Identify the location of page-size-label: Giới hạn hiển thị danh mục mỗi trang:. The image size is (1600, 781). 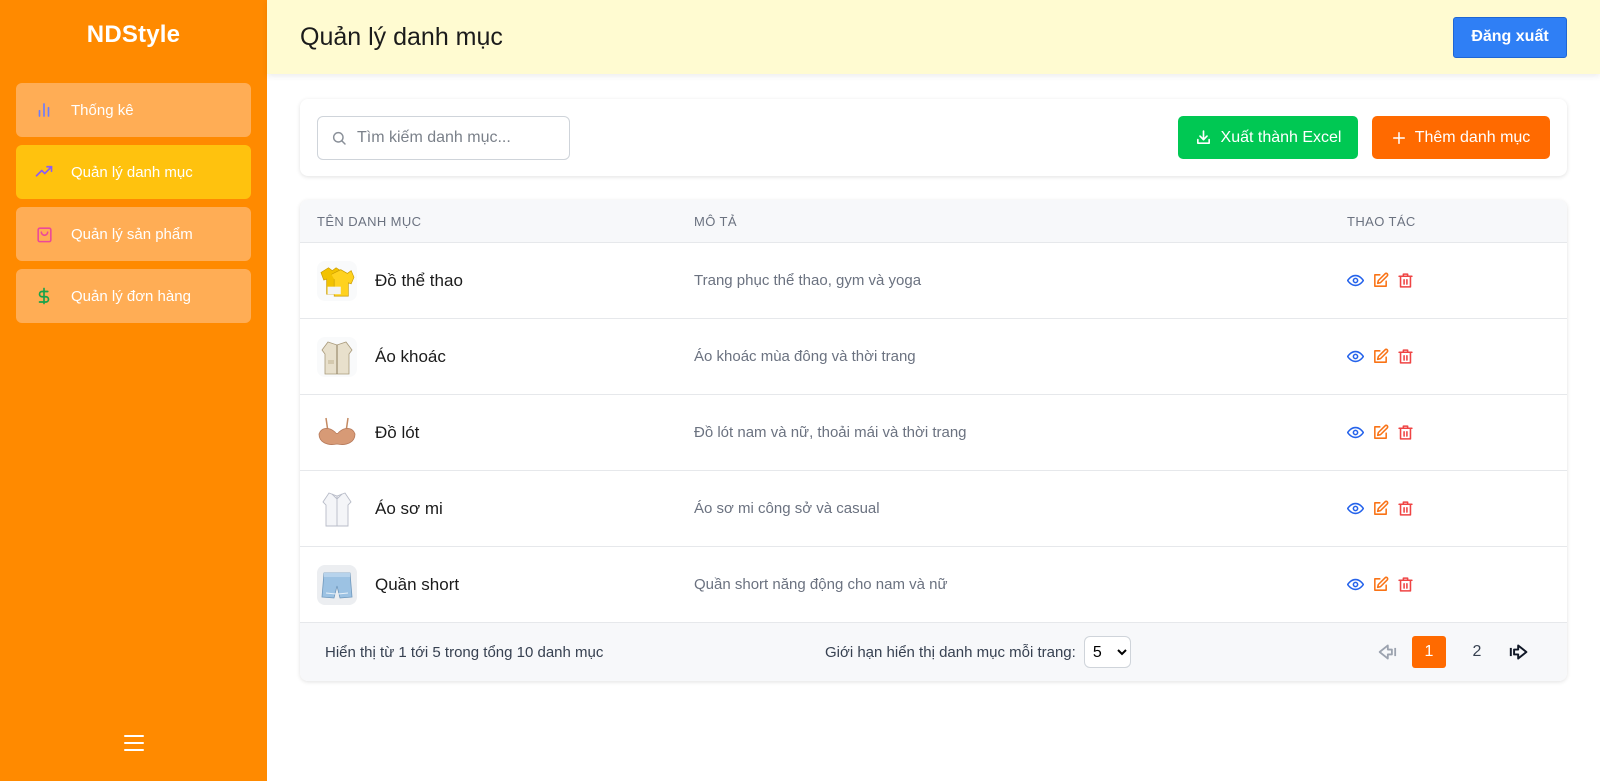
(950, 652).